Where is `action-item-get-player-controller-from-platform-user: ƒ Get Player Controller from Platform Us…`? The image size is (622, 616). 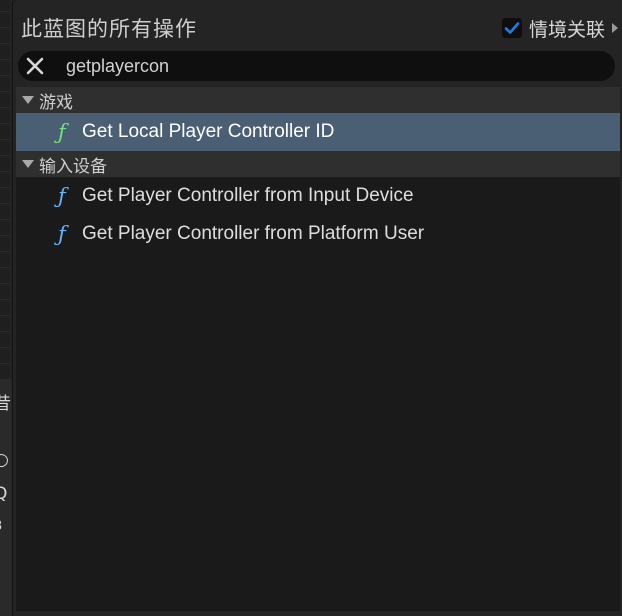 action-item-get-player-controller-from-platform-user: ƒ Get Player Controller from Platform Us… is located at coordinates (318, 234).